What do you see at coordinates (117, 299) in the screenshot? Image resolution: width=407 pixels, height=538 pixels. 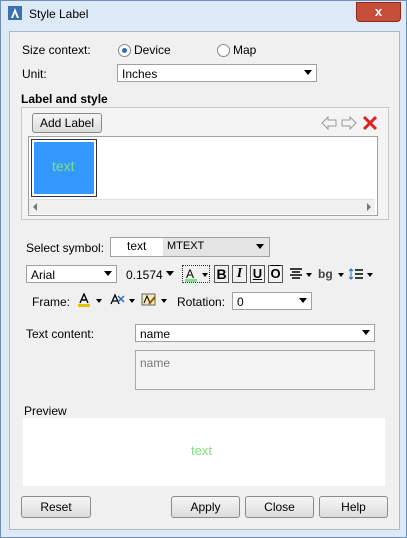 I see `frame-style-icon` at bounding box center [117, 299].